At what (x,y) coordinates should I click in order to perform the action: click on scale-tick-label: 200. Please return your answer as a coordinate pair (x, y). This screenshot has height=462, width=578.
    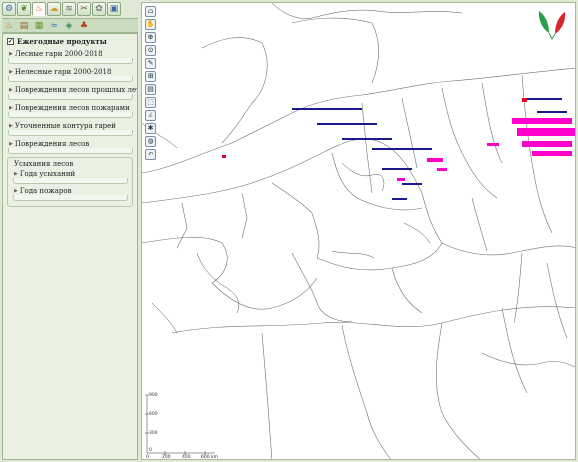
    Looking at the image, I should click on (166, 457).